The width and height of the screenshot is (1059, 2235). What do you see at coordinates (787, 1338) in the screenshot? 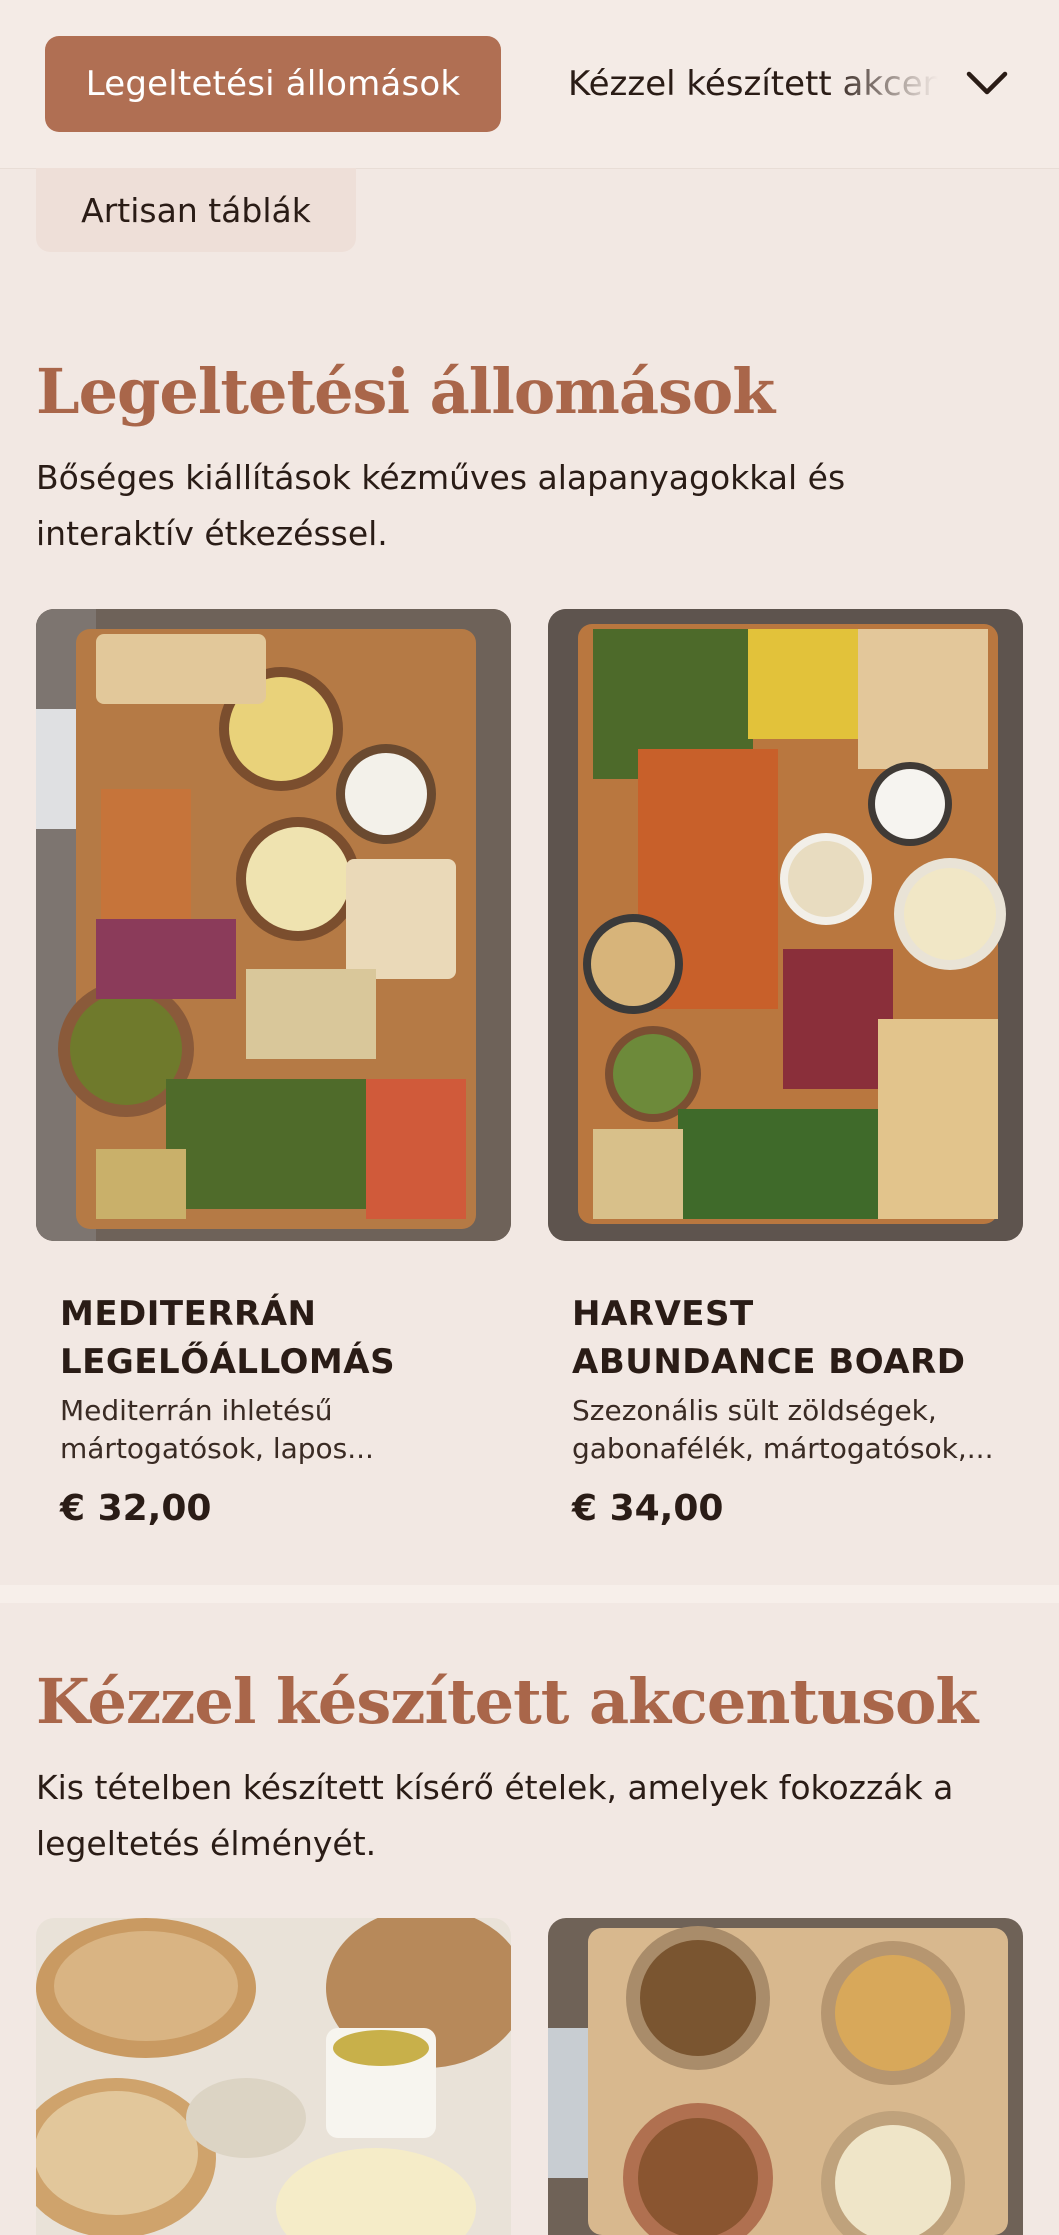
I see `card-title: HARVEST ABUNDANCE BOARD` at bounding box center [787, 1338].